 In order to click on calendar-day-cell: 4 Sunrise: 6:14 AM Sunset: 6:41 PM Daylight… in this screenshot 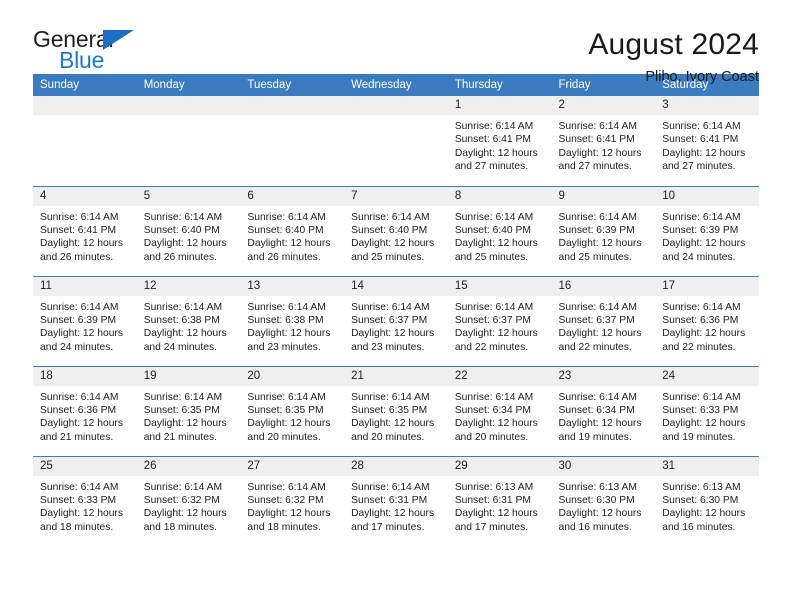, I will do `click(85, 230)`.